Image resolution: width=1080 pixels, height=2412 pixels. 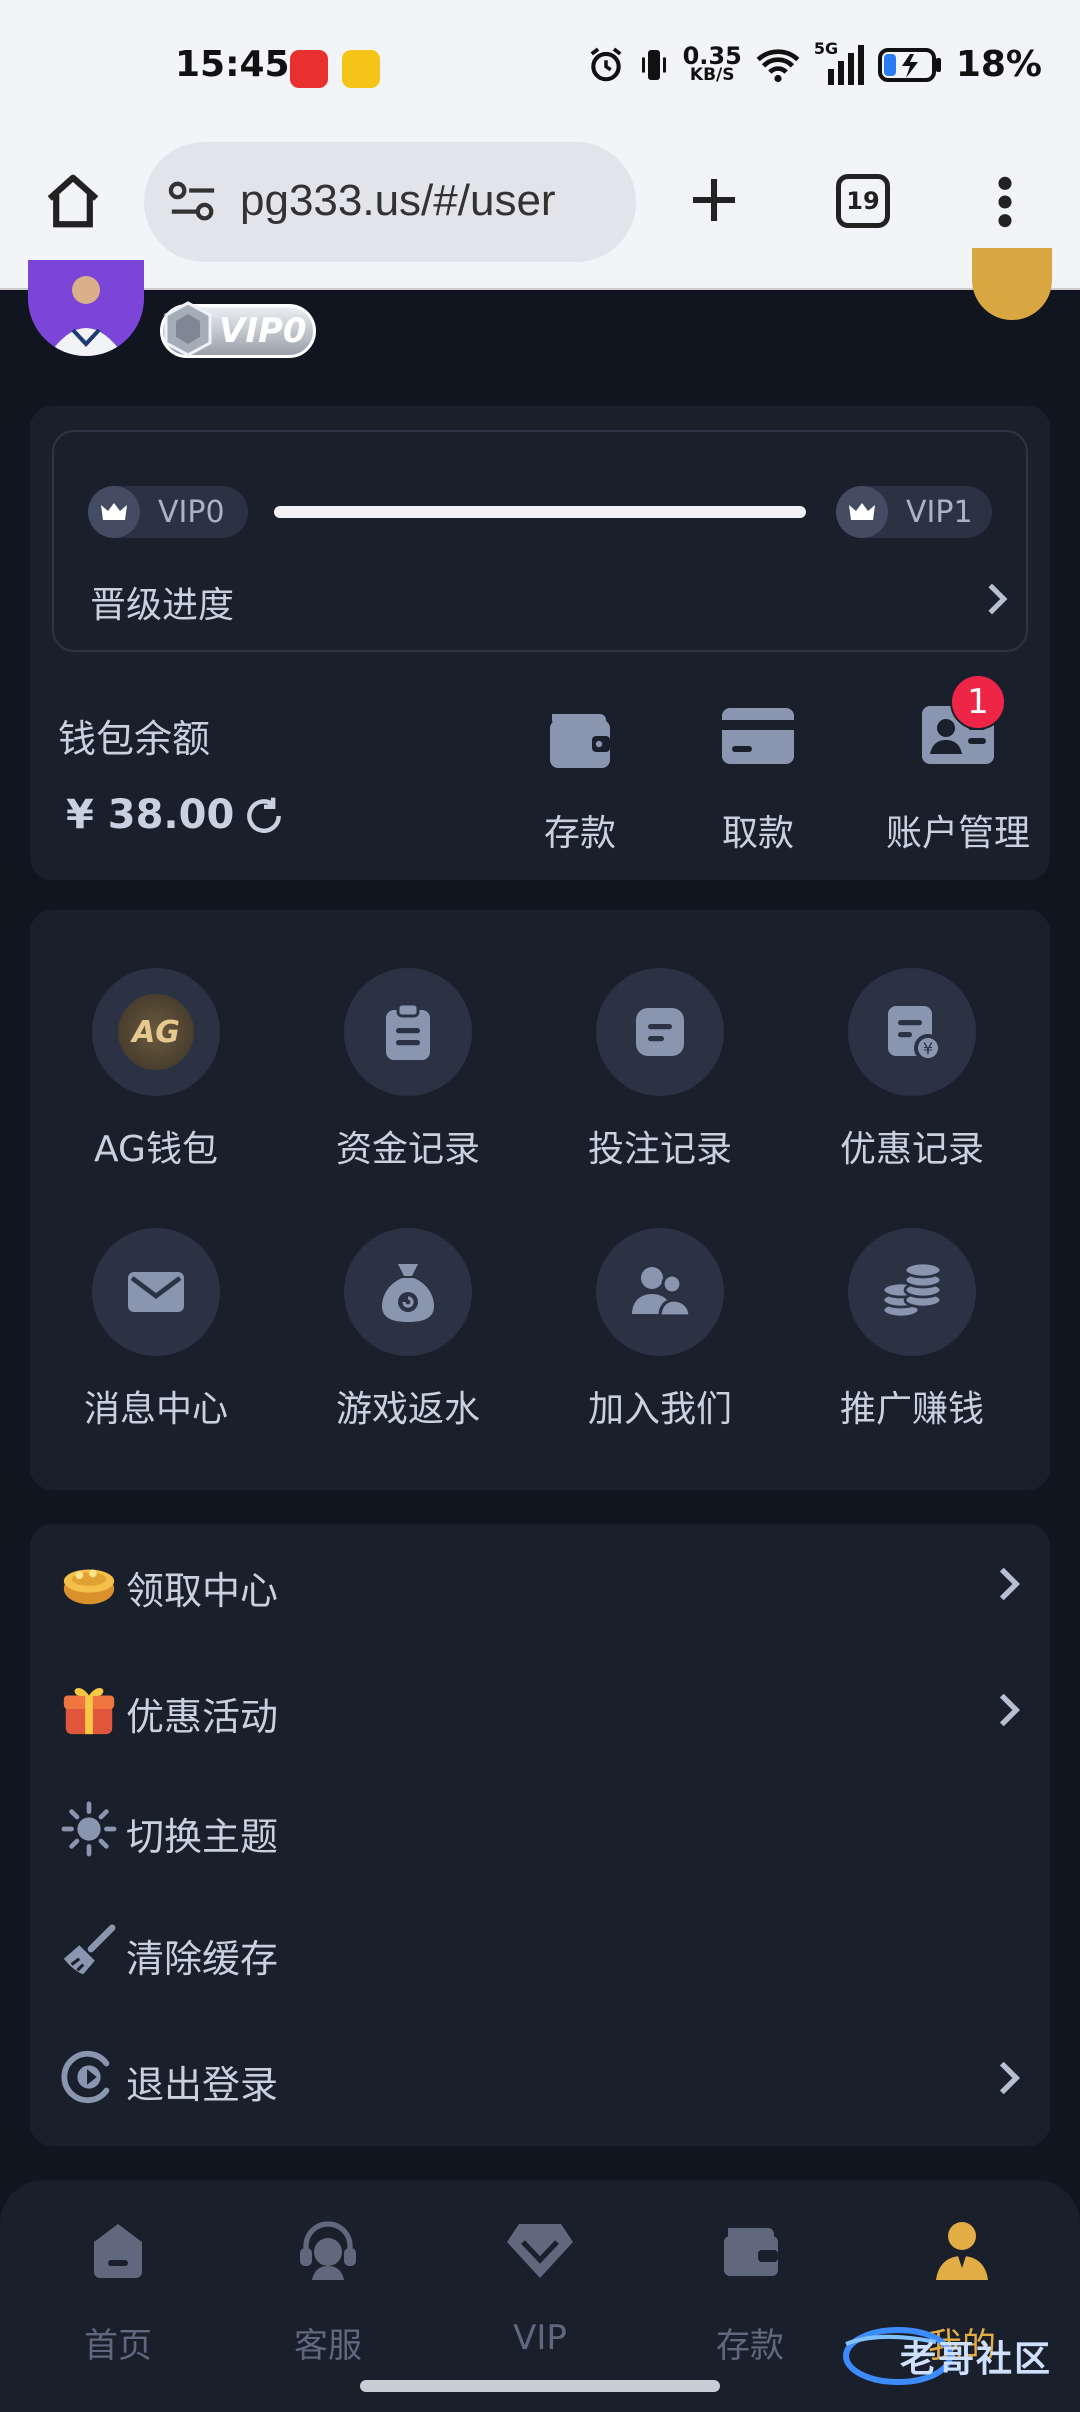 What do you see at coordinates (712, 63) in the screenshot?
I see `network-speed: 0.35 KB/S` at bounding box center [712, 63].